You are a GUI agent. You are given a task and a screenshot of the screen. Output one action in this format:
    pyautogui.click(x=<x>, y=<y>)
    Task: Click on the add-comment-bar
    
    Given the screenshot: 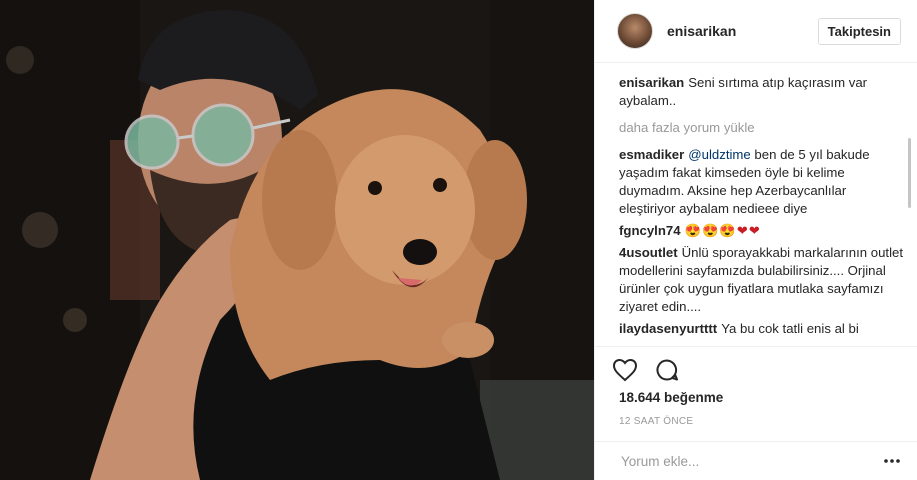 What is the action you would take?
    pyautogui.click(x=756, y=460)
    